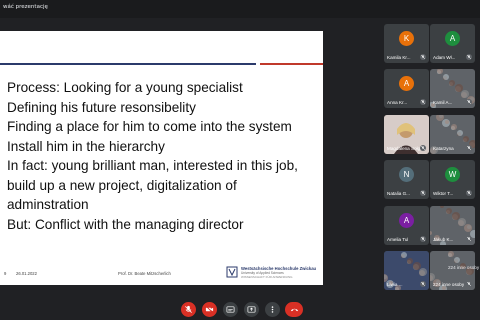  I want to click on slide-header-accent, so click(291, 64).